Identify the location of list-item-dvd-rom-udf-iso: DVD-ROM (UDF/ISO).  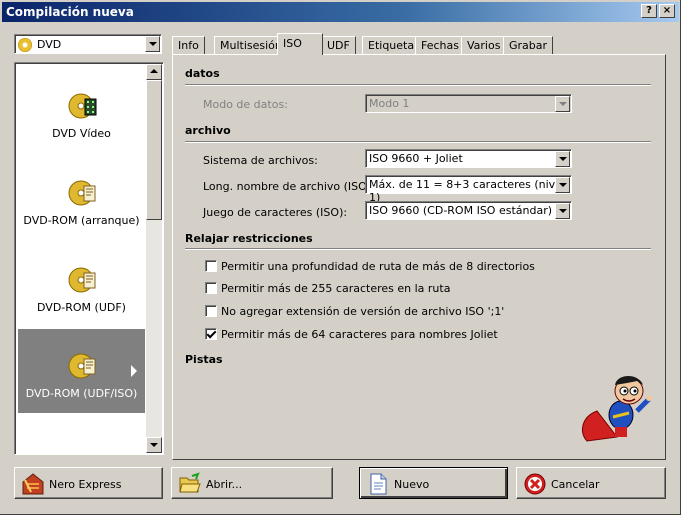
(81, 371).